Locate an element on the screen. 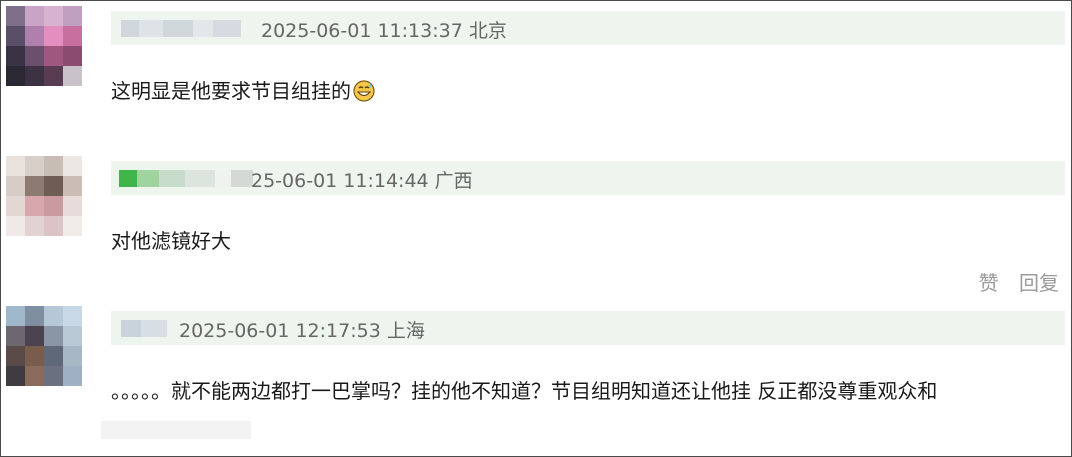  comment-header: 2025-06-01 12:17:53 上海 is located at coordinates (588, 328).